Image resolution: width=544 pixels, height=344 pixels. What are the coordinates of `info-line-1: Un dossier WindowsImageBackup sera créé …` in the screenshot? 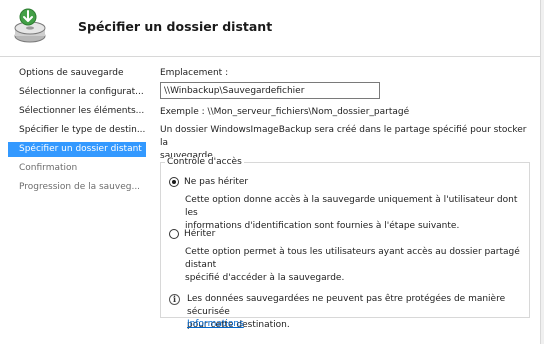 It's located at (343, 136).